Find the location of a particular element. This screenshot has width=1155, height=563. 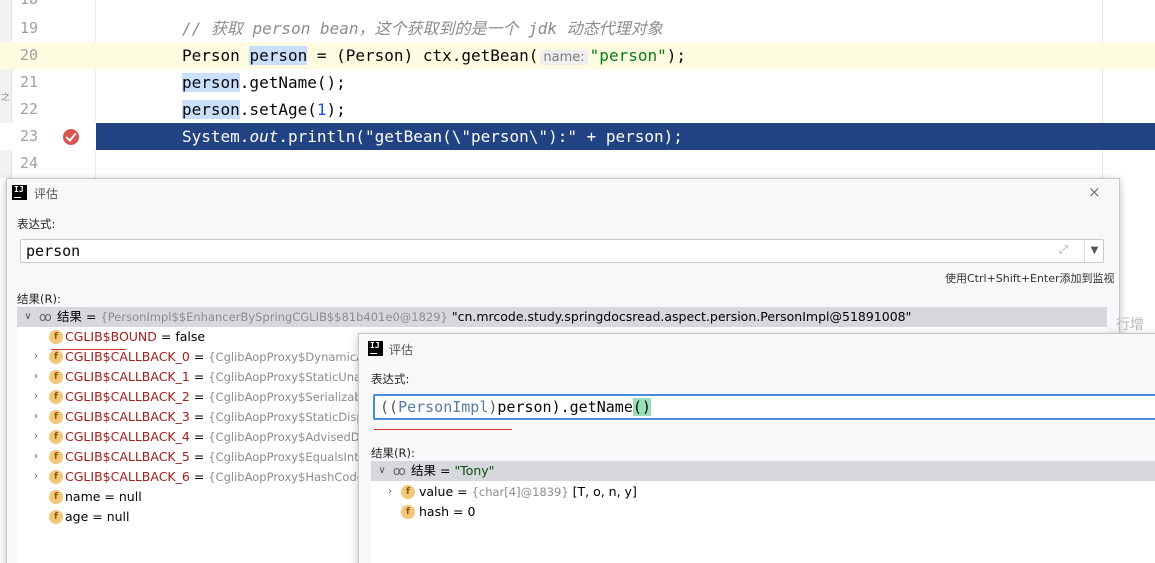

expression-value: ((PersonImpl)person).getName() is located at coordinates (515, 407).